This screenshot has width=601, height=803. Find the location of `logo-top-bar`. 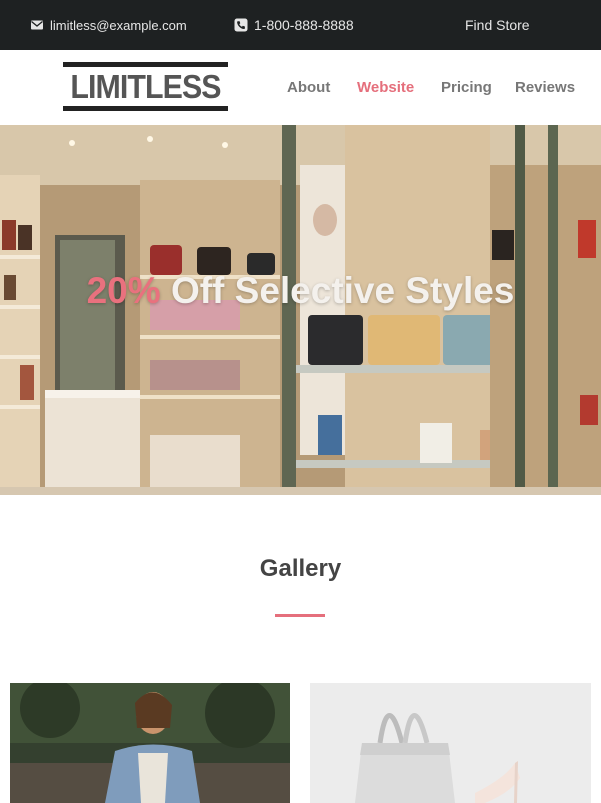

logo-top-bar is located at coordinates (145, 64).